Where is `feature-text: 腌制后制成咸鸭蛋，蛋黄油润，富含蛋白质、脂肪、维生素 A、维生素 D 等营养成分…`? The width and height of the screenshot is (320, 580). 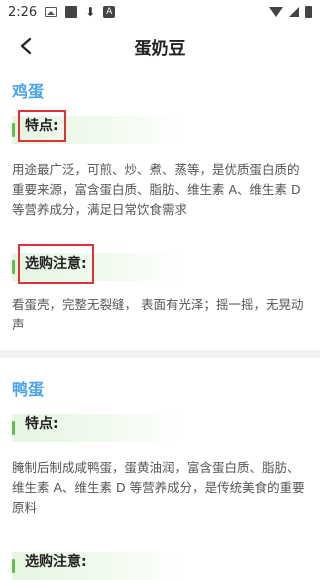 feature-text: 腌制后制成咸鸭蛋，蛋黄油润，富含蛋白质、脂肪、维生素 A、维生素 D 等营养成分… is located at coordinates (158, 487).